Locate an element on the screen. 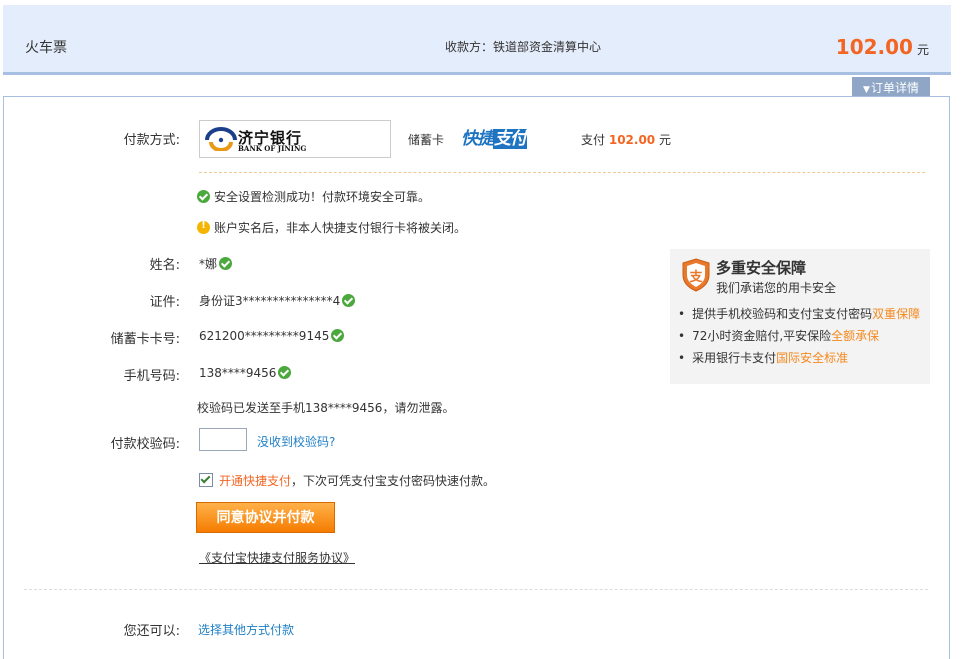 Image resolution: width=965 pixels, height=659 pixels. security-item: 72小时资金赔付,平安保险全额承保 is located at coordinates (799, 336).